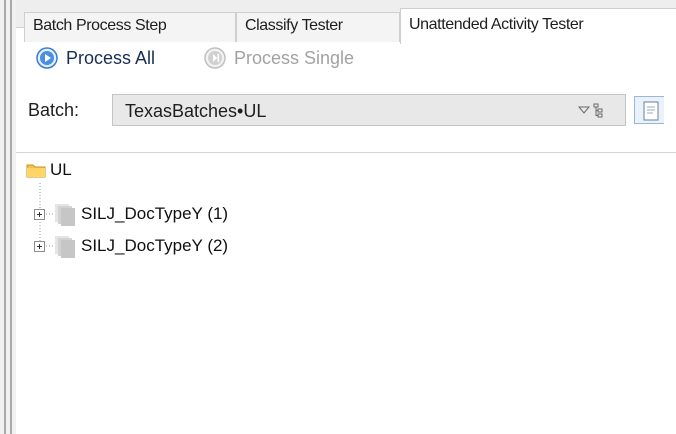 The width and height of the screenshot is (676, 434). What do you see at coordinates (111, 57) in the screenshot?
I see `process-all-label: Process All` at bounding box center [111, 57].